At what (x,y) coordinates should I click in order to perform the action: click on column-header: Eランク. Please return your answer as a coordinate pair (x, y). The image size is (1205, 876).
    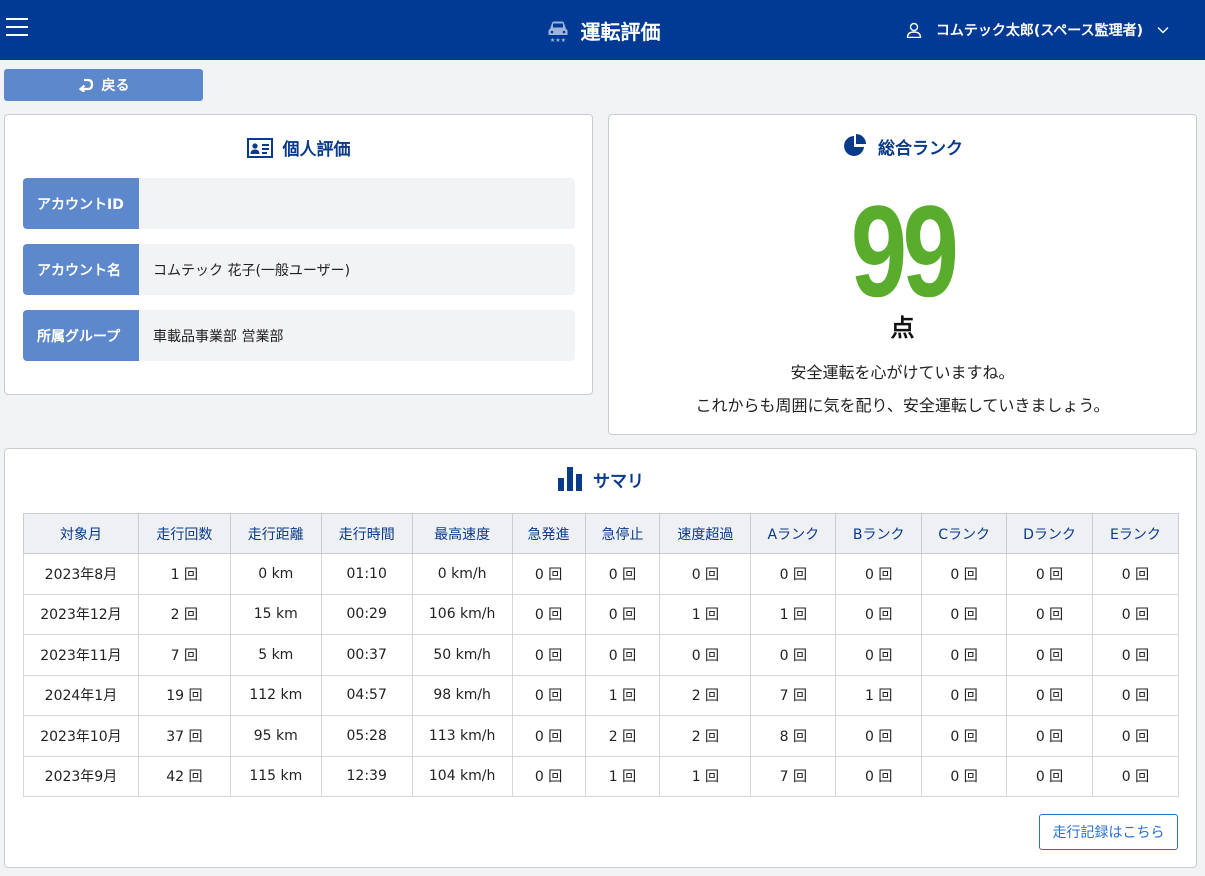
    Looking at the image, I should click on (1135, 533).